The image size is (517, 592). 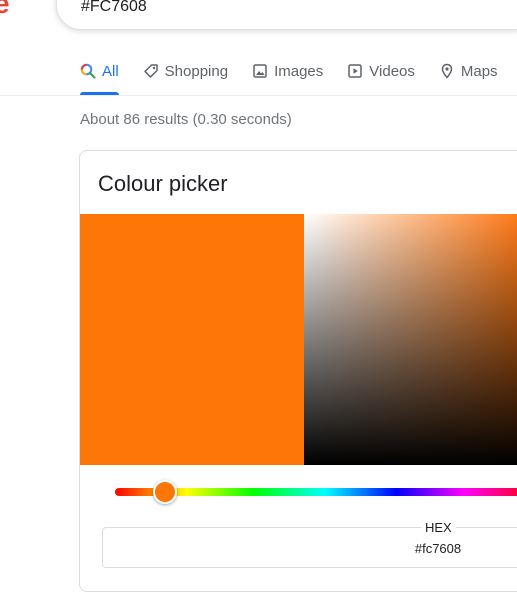 What do you see at coordinates (150, 71) in the screenshot?
I see `tag-icon` at bounding box center [150, 71].